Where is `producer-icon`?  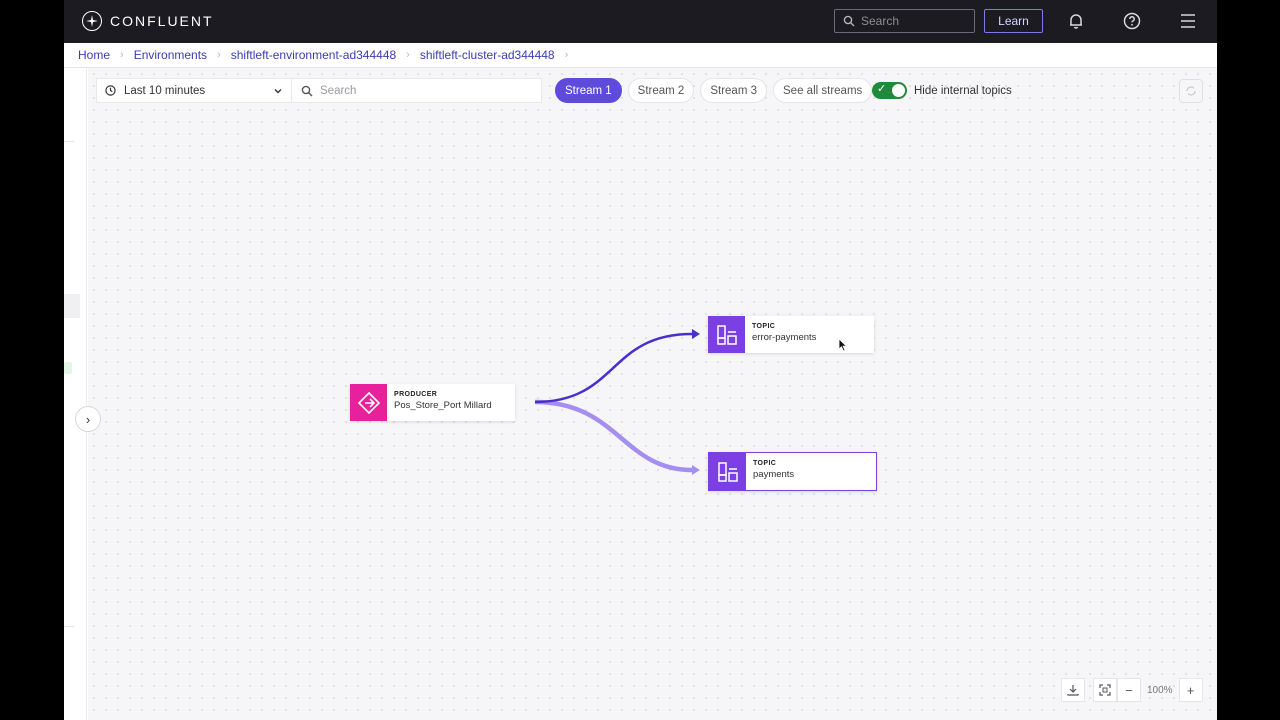
producer-icon is located at coordinates (368, 402).